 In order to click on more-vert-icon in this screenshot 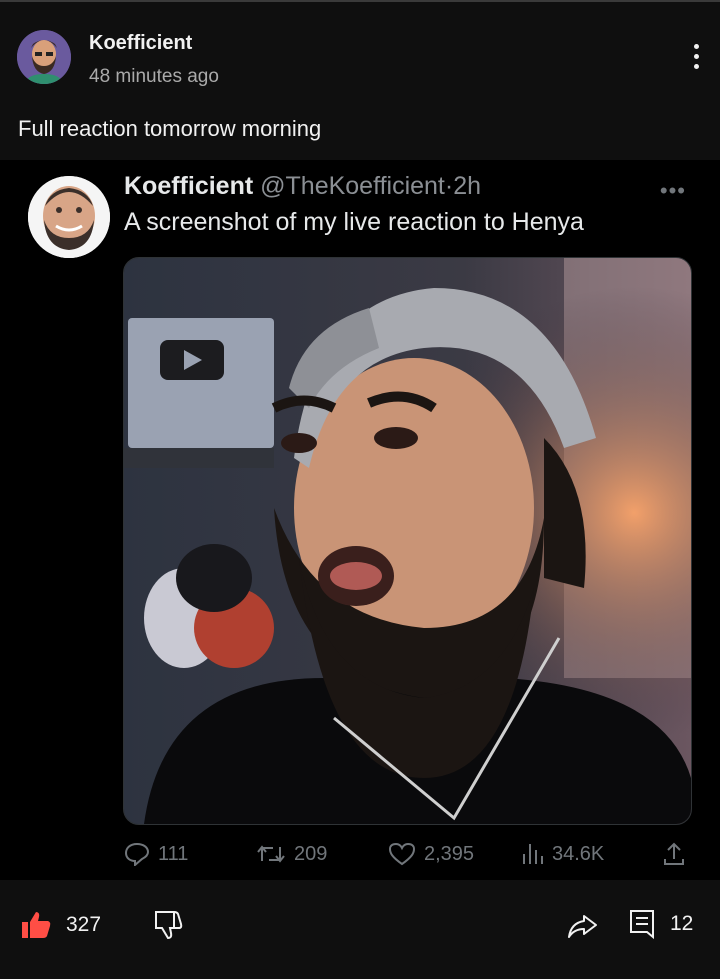, I will do `click(696, 58)`.